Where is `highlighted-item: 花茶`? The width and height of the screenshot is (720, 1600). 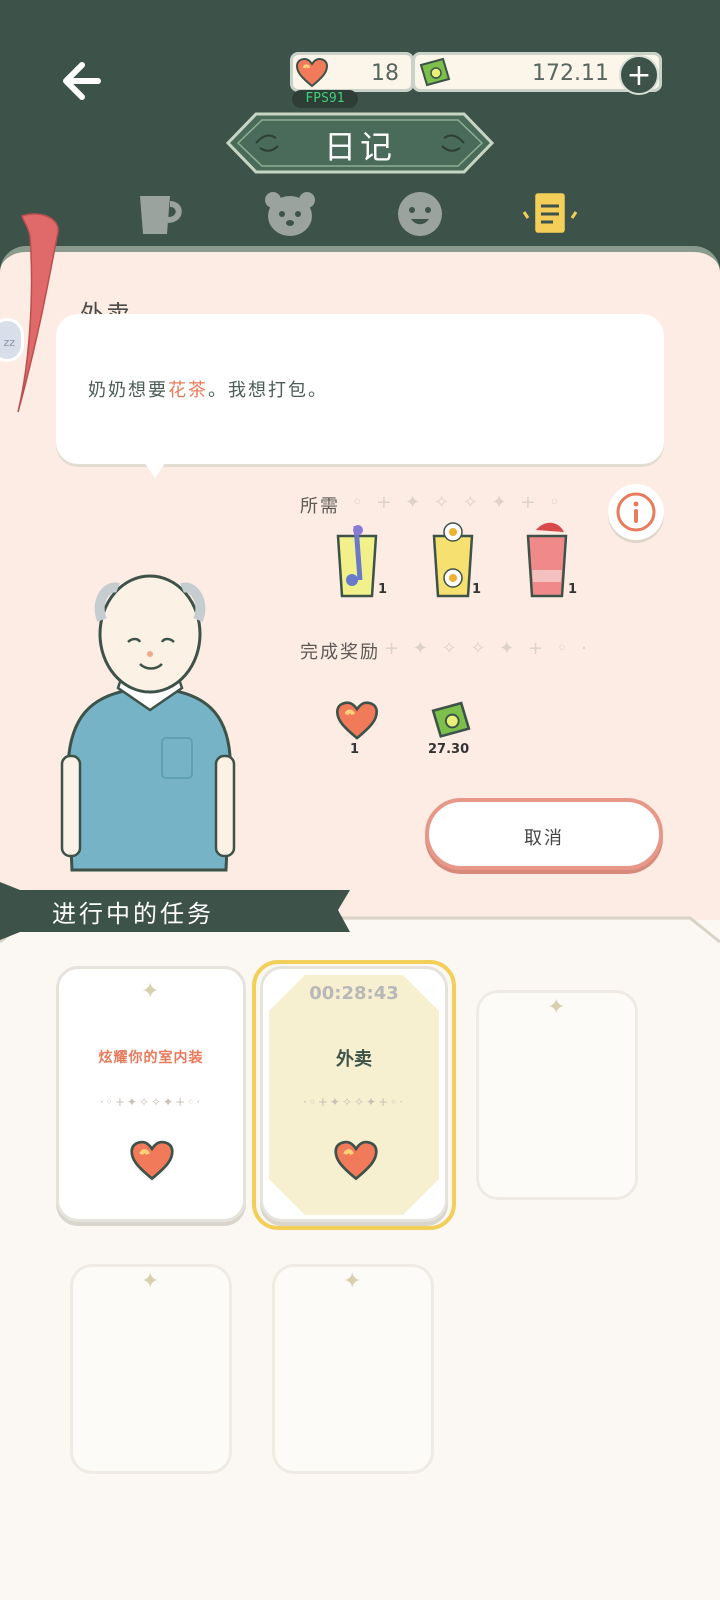
highlighted-item: 花茶 is located at coordinates (188, 390).